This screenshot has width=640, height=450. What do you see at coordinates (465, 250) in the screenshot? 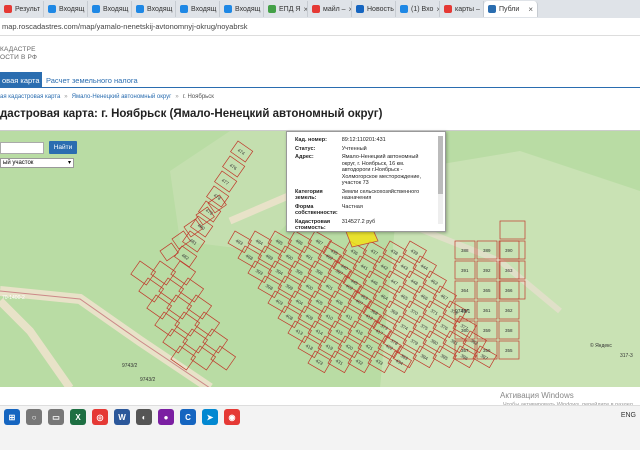
I see `parcel-number: 388` at bounding box center [465, 250].